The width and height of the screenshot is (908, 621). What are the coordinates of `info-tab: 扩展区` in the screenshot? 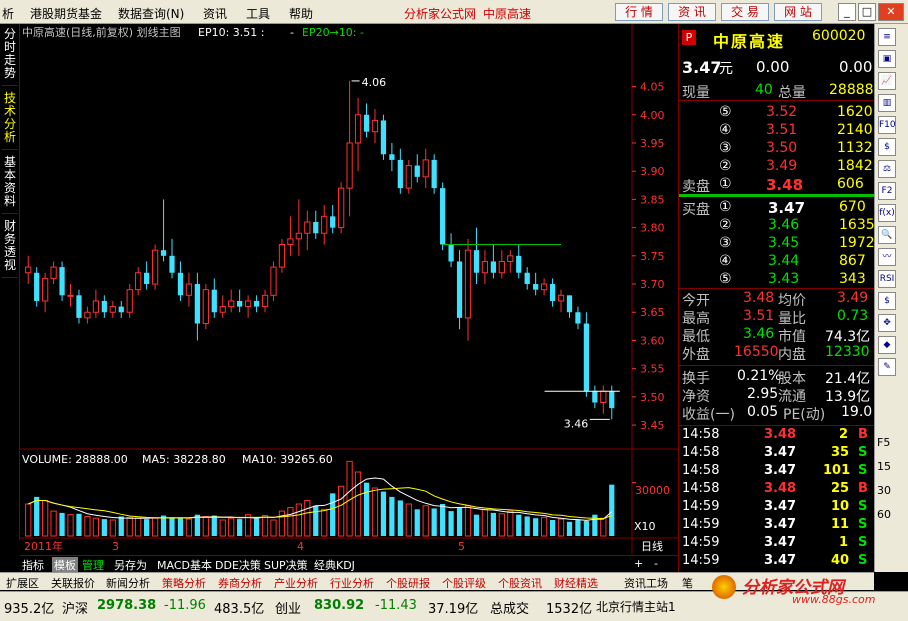 It's located at (22, 583).